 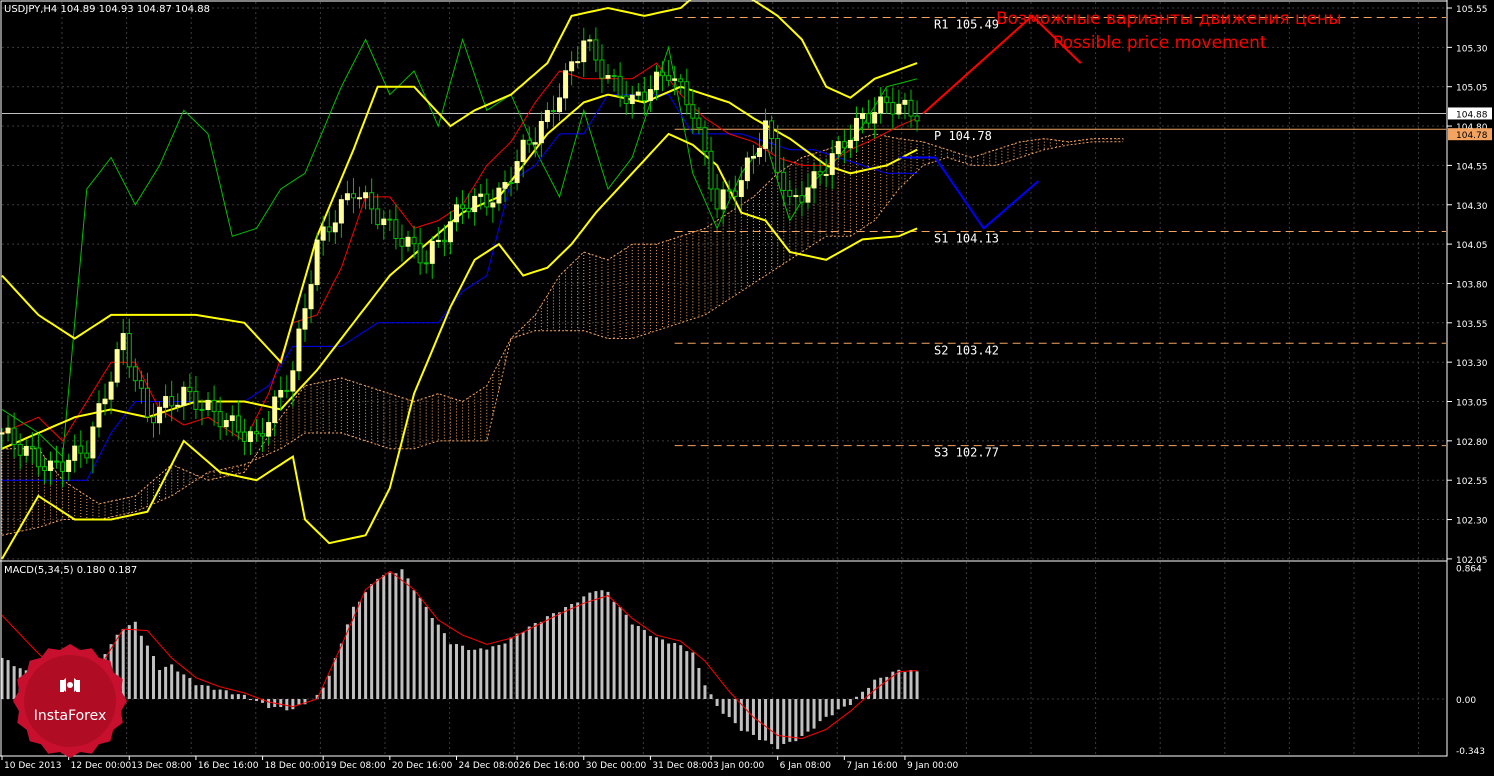 What do you see at coordinates (228, 766) in the screenshot?
I see `time-tick-label: 16 Dec 16:00` at bounding box center [228, 766].